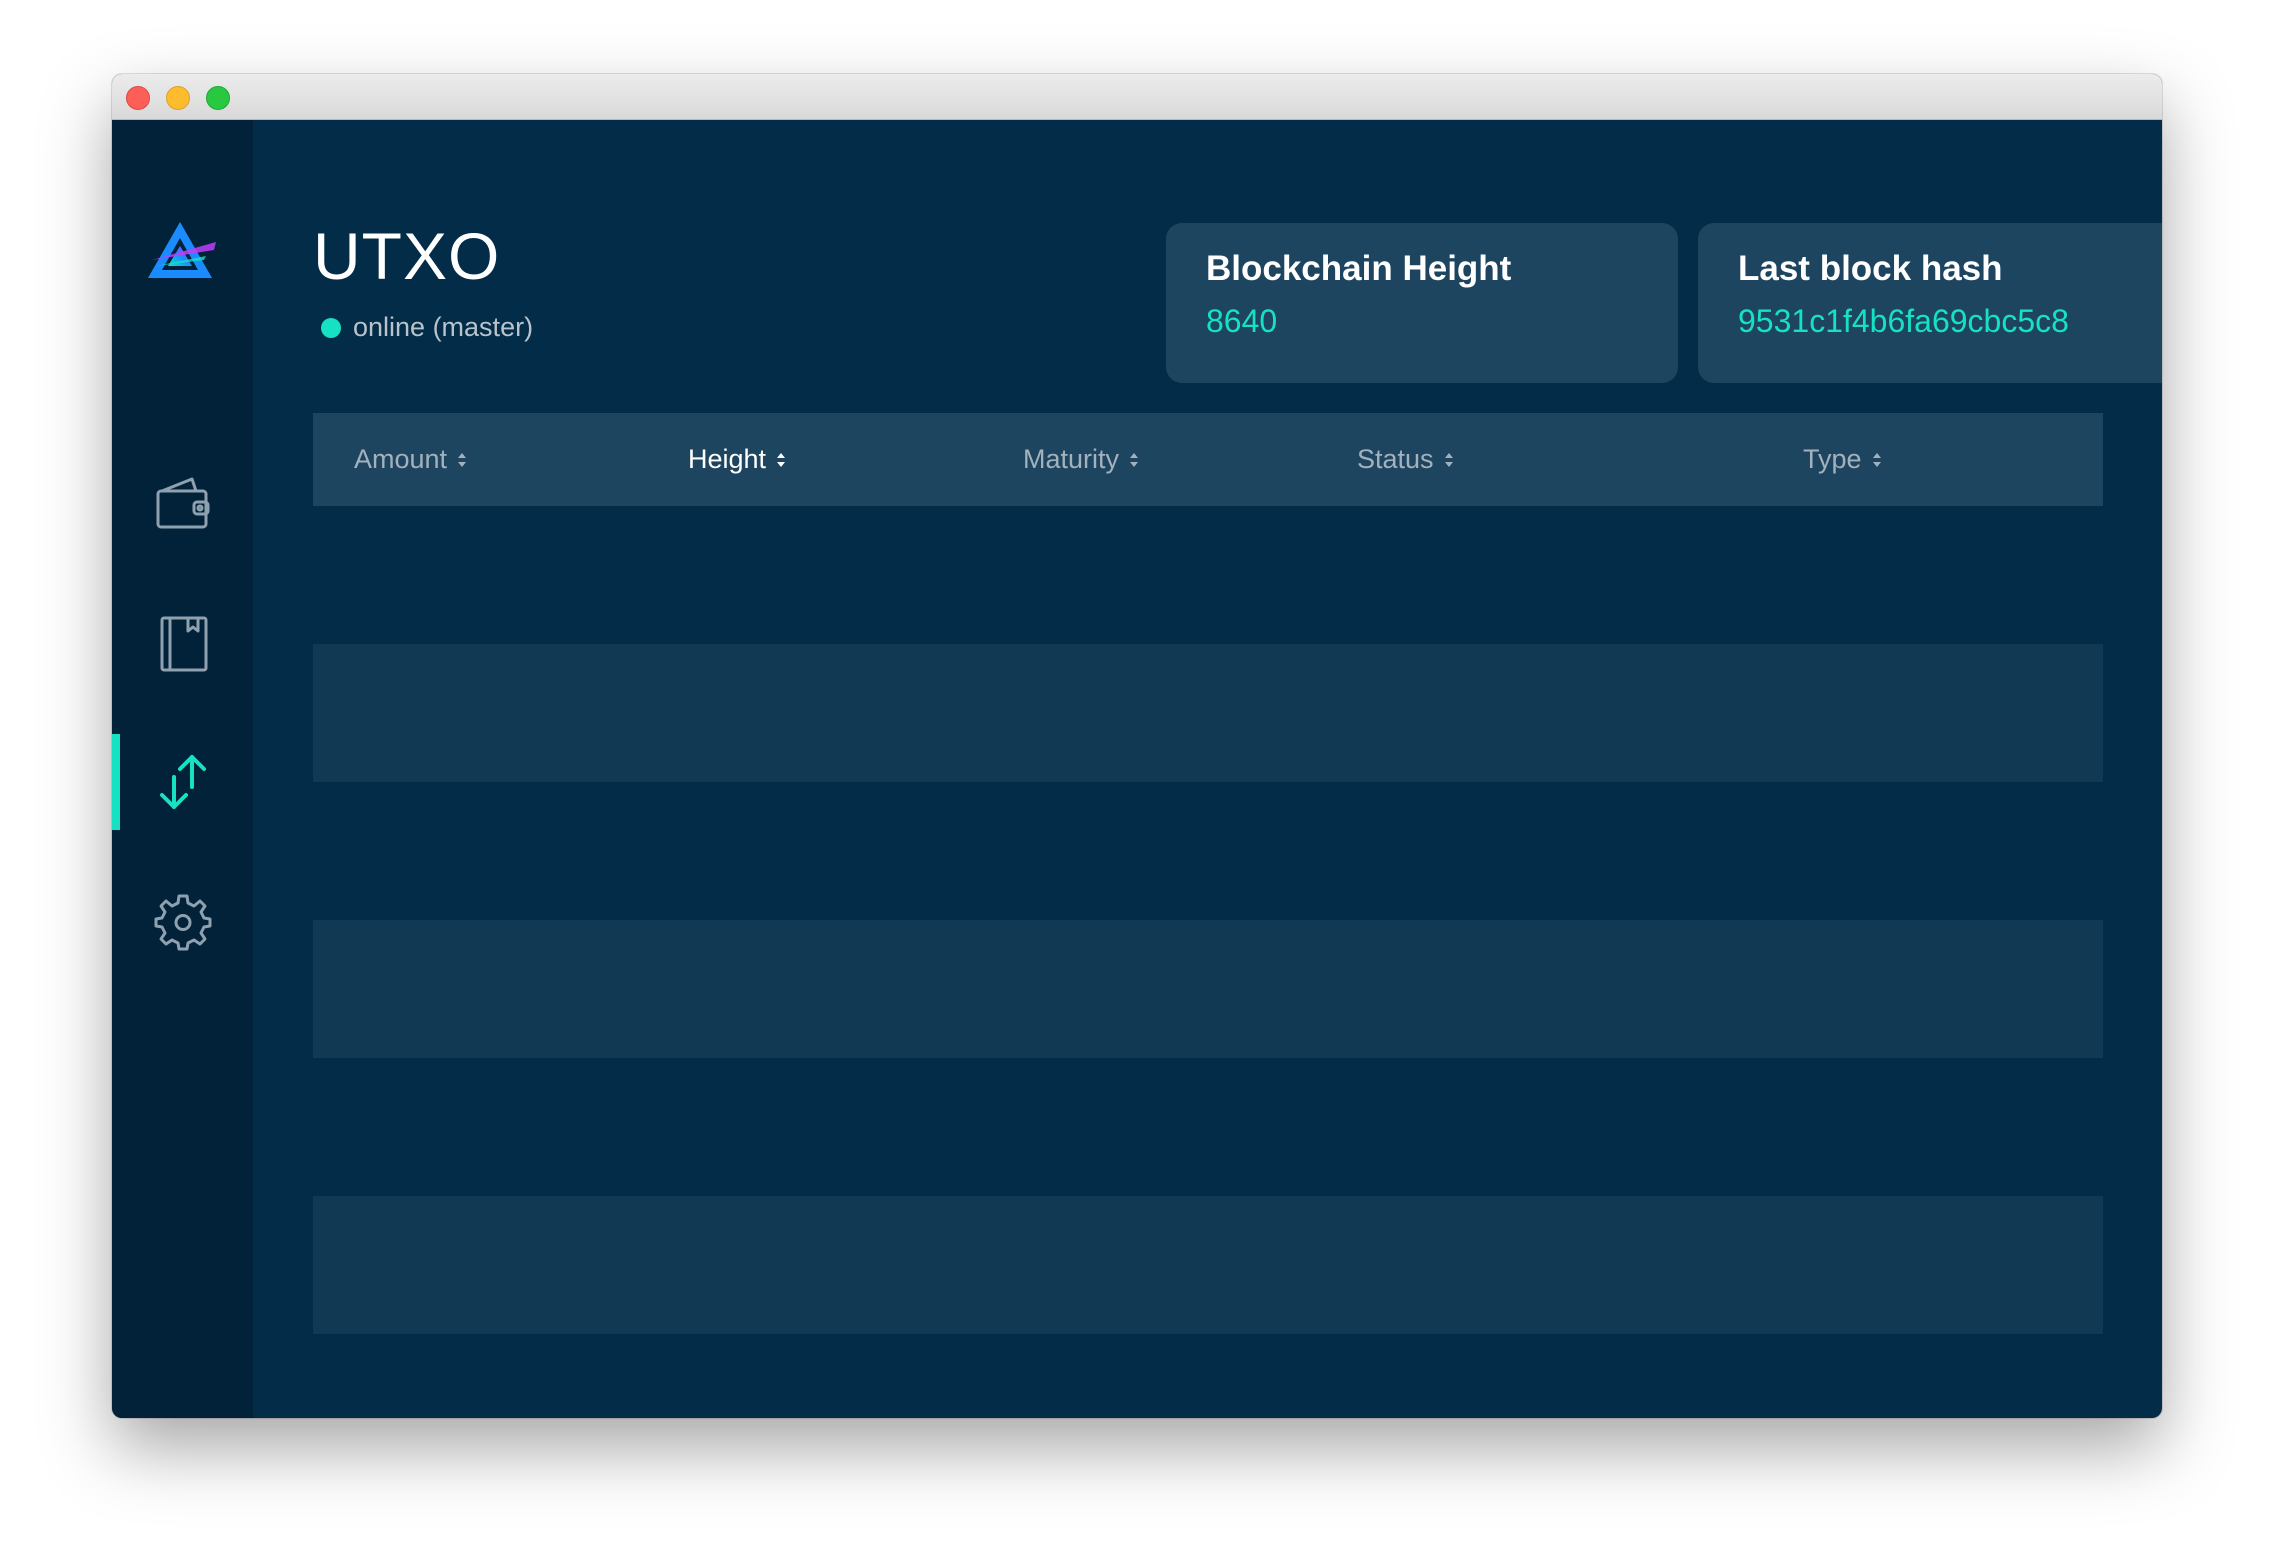 The height and width of the screenshot is (1566, 2272). Describe the element at coordinates (1359, 268) in the screenshot. I see `card-title: Blockchain Height` at that location.